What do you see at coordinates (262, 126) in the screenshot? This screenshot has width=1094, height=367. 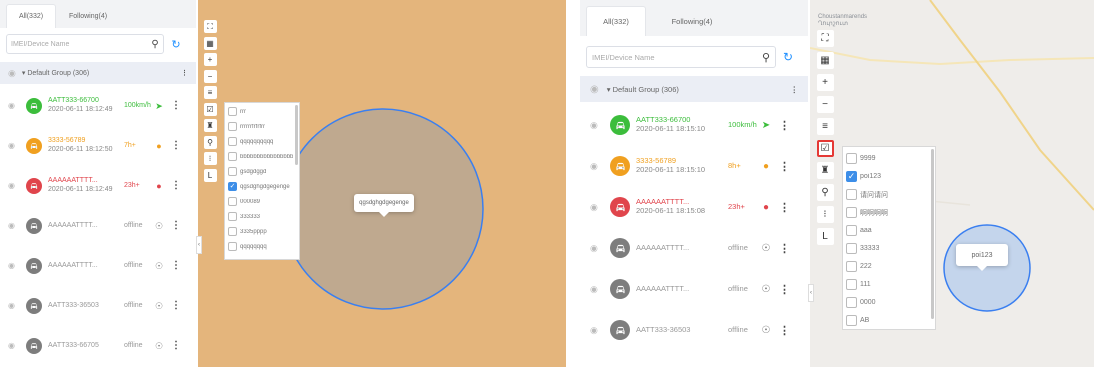 I see `poi-list-item: rrrrrrfrfrfrr` at bounding box center [262, 126].